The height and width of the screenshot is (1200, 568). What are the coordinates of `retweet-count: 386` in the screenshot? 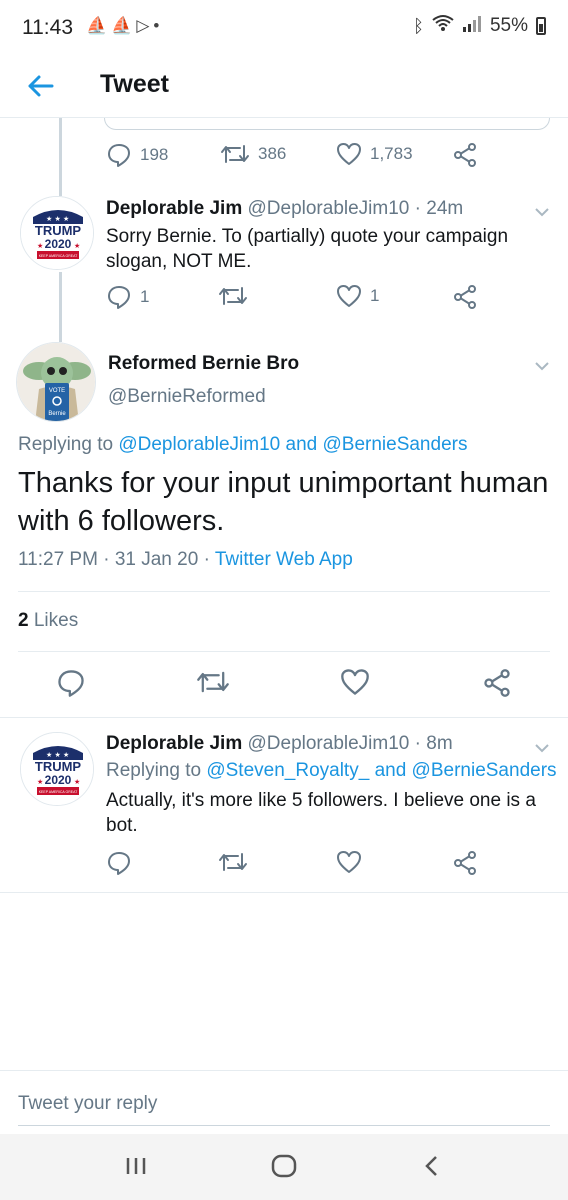 It's located at (272, 153).